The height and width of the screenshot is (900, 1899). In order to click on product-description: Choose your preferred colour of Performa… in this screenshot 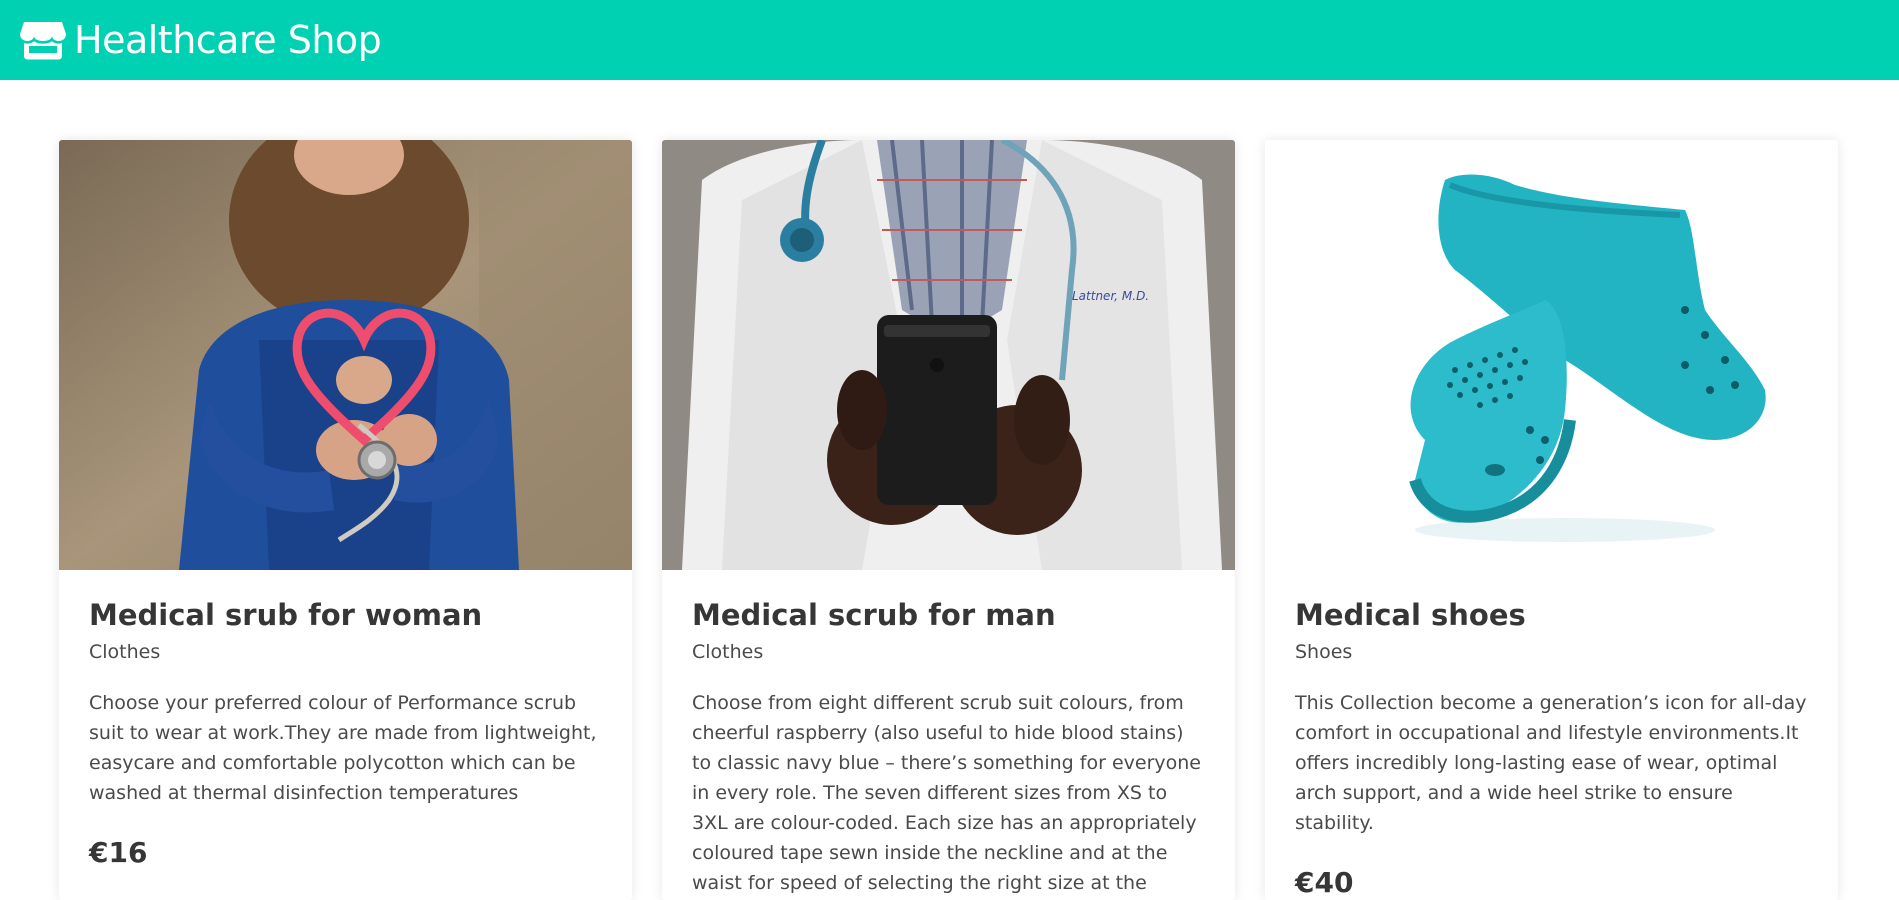, I will do `click(343, 747)`.